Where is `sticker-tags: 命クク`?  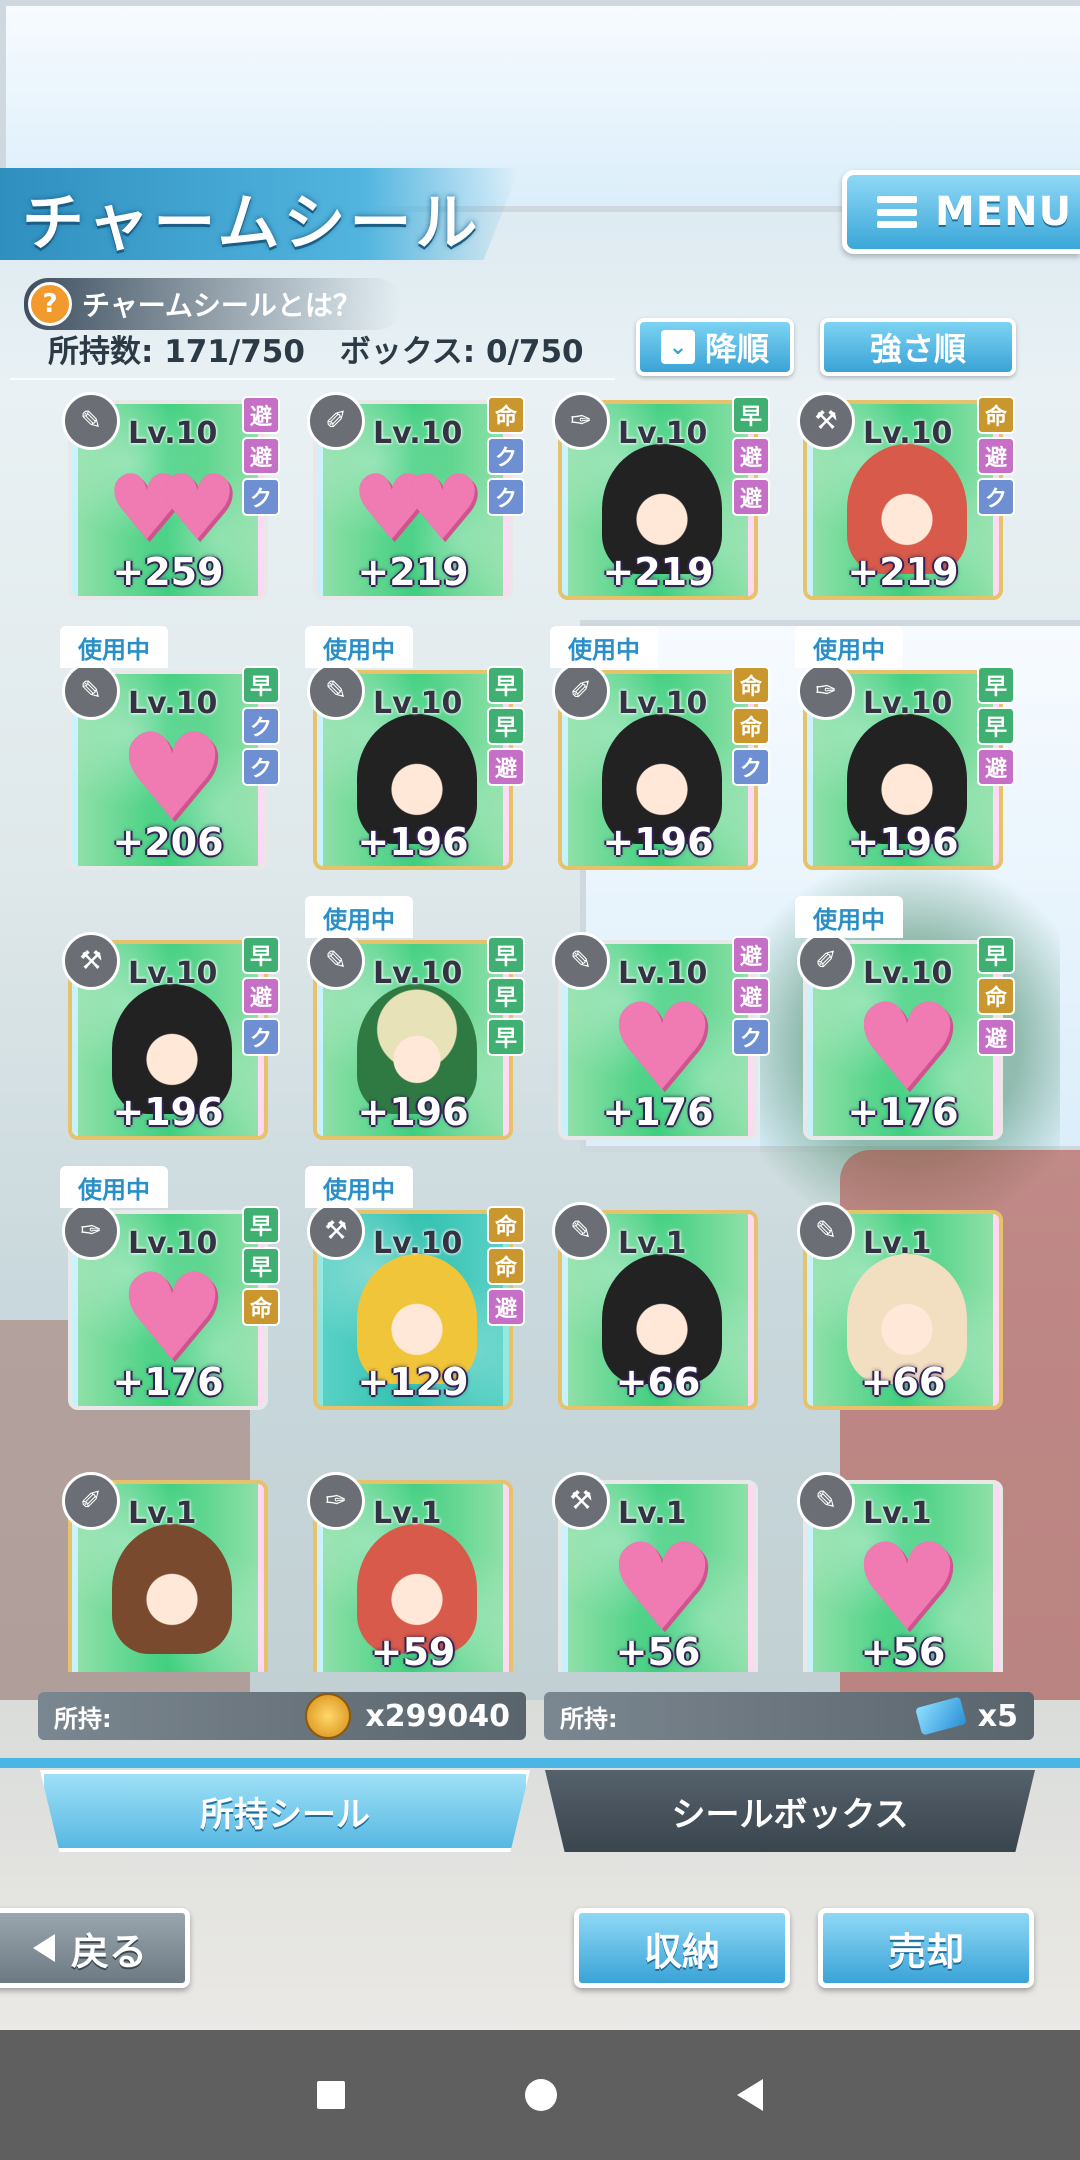
sticker-tags: 命クク is located at coordinates (506, 456).